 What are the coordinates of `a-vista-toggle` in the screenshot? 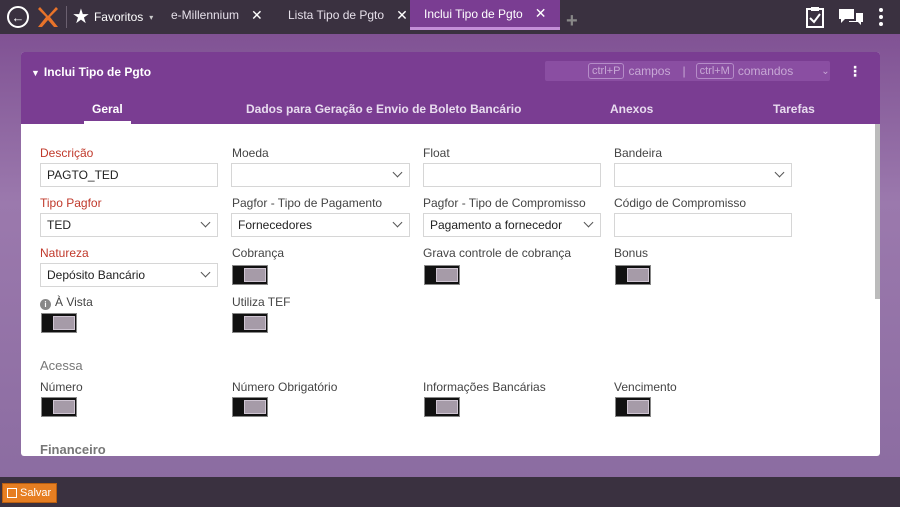 It's located at (59, 323).